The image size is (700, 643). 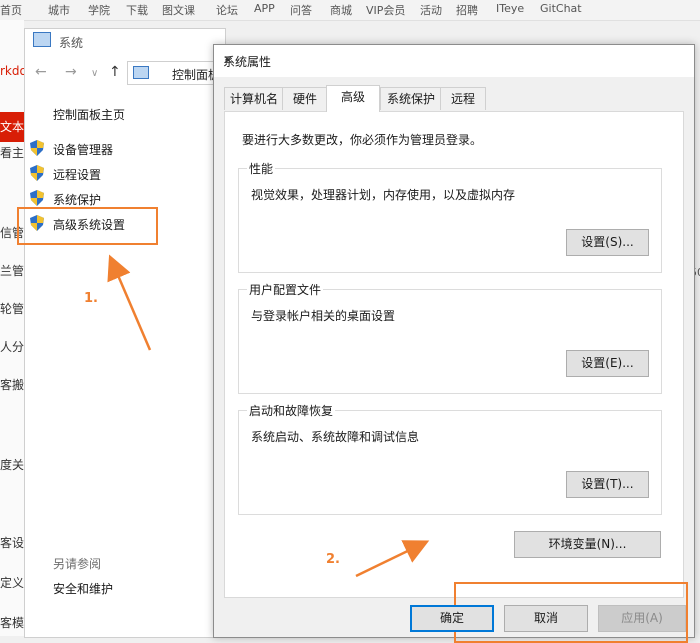 What do you see at coordinates (91, 298) in the screenshot?
I see `annotation-step1-label: 1.` at bounding box center [91, 298].